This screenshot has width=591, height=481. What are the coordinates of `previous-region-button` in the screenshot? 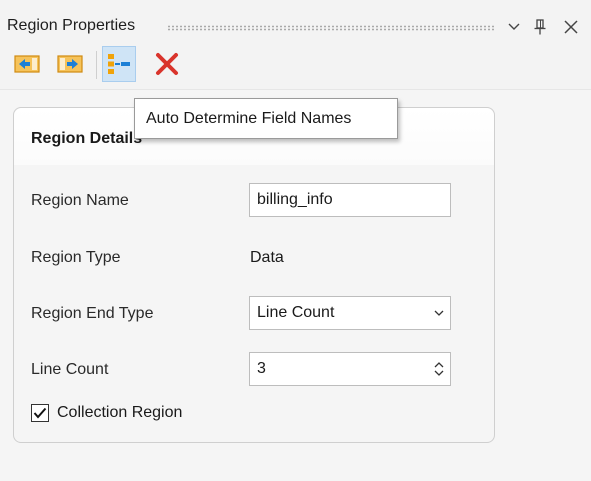 It's located at (27, 64).